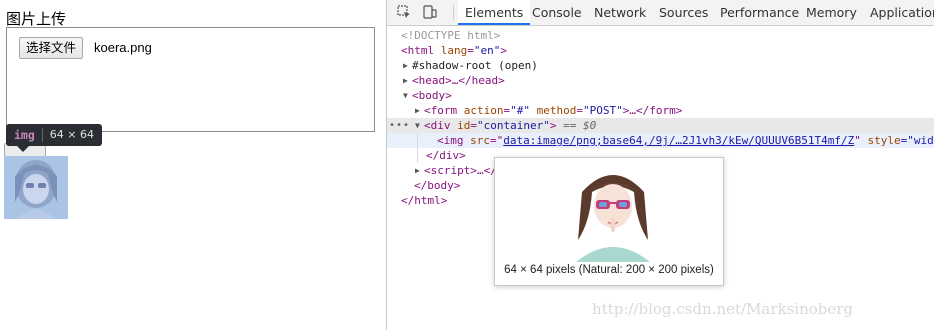 This screenshot has height=330, width=934. I want to click on shadow-root-text: #shadow-root (open), so click(475, 65).